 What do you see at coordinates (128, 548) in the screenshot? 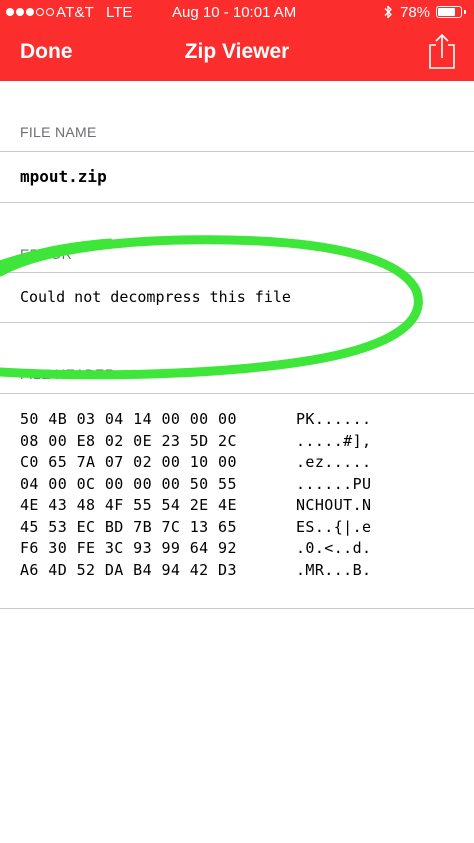
I see `hex-bytes: F6 30 FE 3C 93 99 64 92` at bounding box center [128, 548].